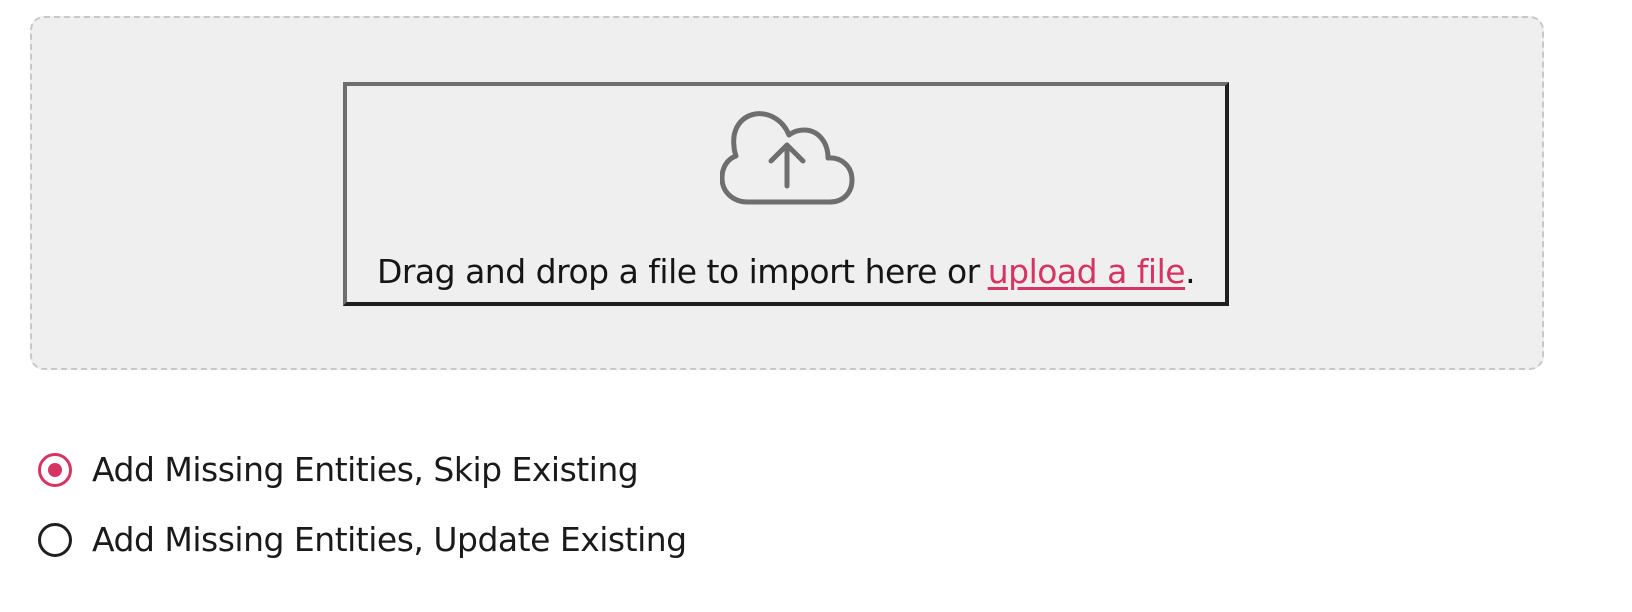  I want to click on radio-button-unchecked, so click(55, 540).